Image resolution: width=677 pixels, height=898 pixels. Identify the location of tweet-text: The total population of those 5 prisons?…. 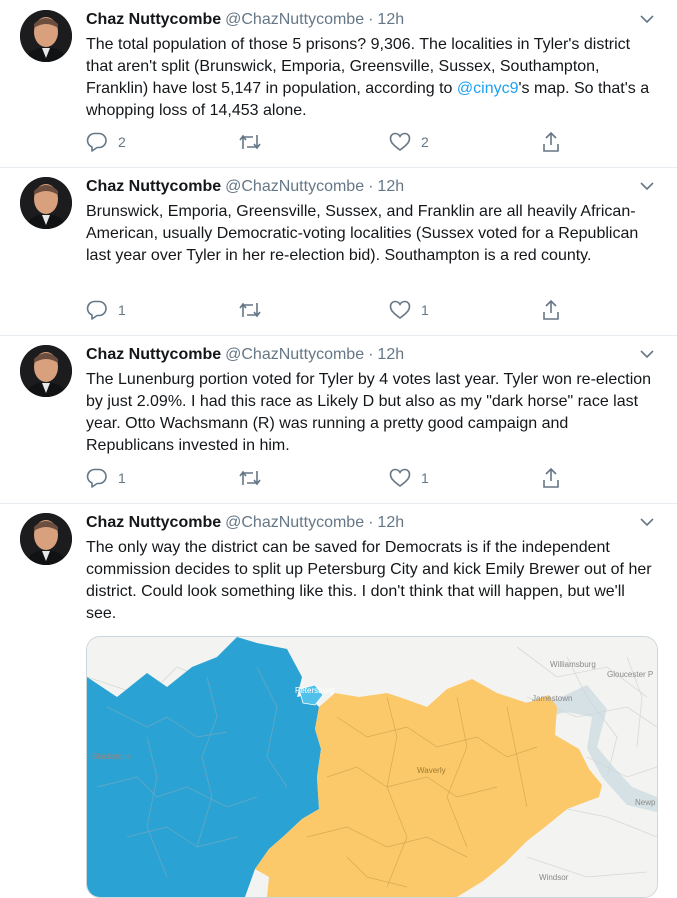
(371, 78).